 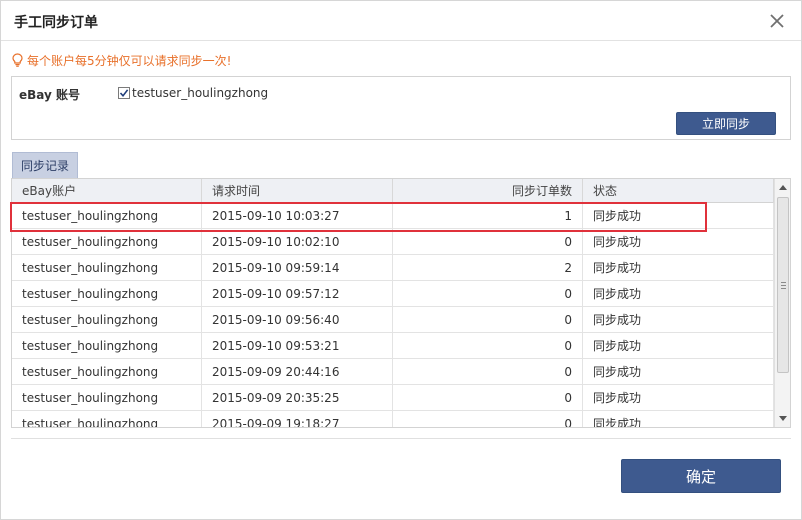 What do you see at coordinates (297, 372) in the screenshot?
I see `cell-request-time: 2015-09-09 20:44:16` at bounding box center [297, 372].